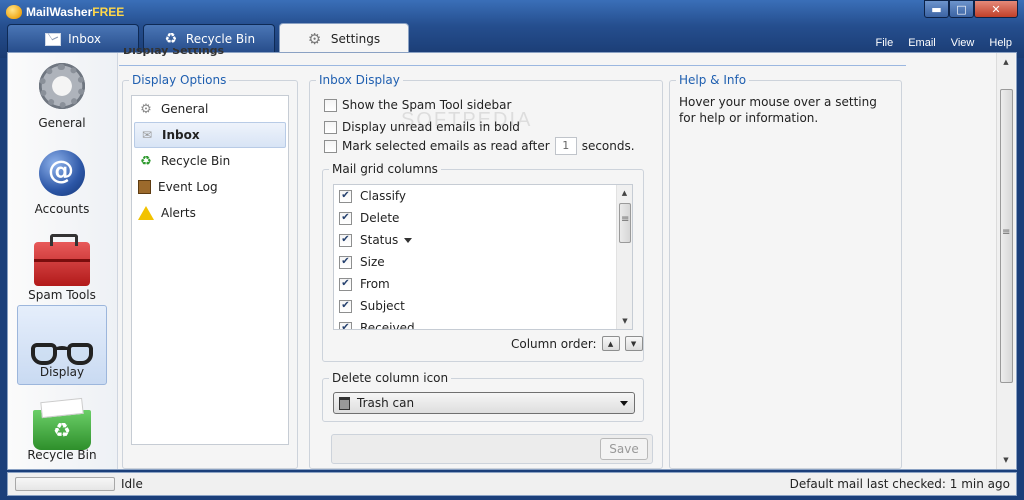  What do you see at coordinates (330, 146) in the screenshot?
I see `mark-read-checkbox` at bounding box center [330, 146].